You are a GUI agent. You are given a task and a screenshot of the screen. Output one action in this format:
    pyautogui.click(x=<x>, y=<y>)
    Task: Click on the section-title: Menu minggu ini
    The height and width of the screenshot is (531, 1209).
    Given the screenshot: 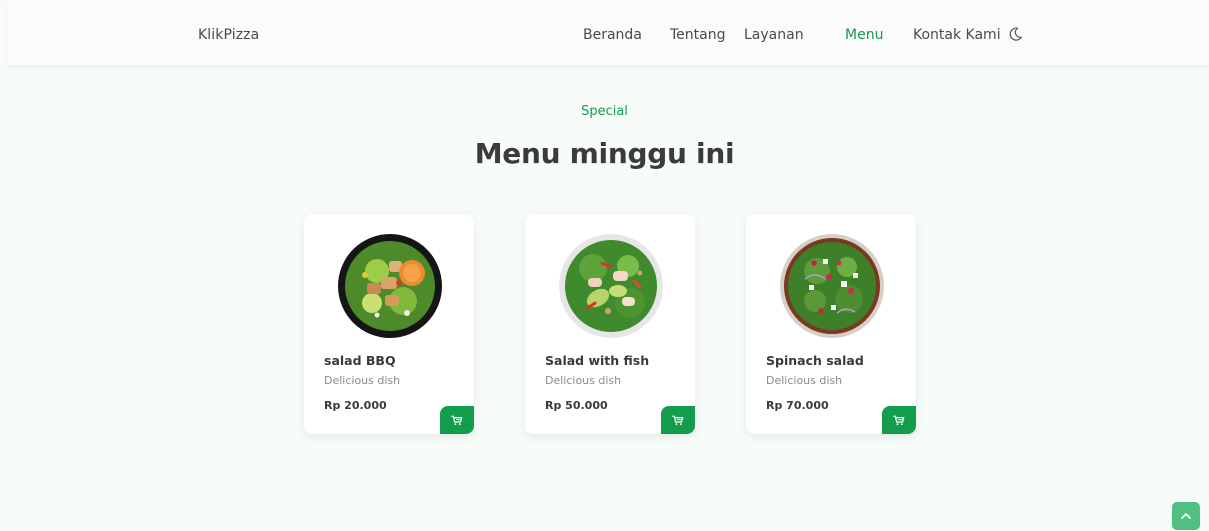 What is the action you would take?
    pyautogui.click(x=604, y=153)
    